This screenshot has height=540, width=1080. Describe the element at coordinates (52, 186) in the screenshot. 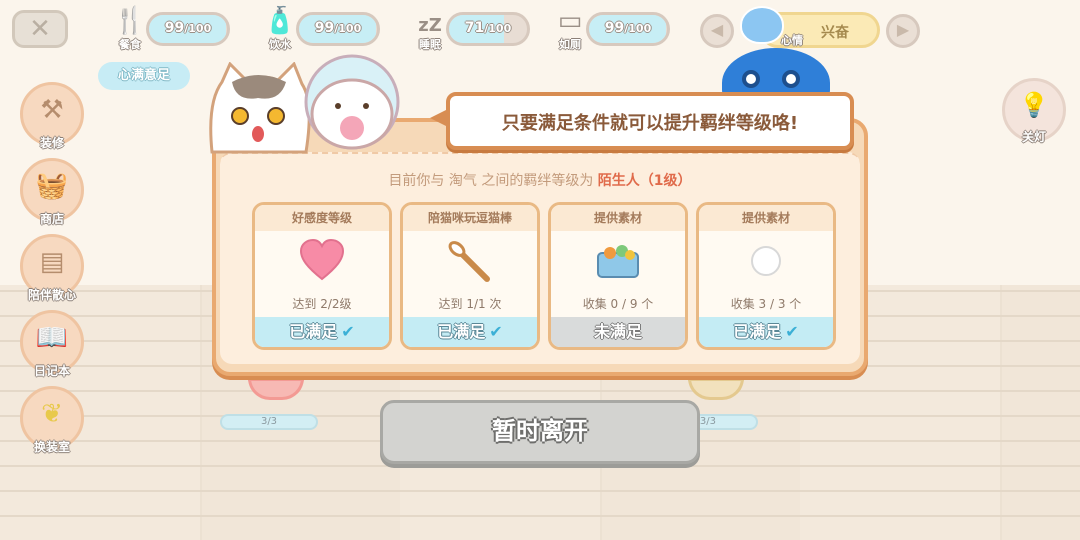

I see `basket-icon: 🧺` at that location.